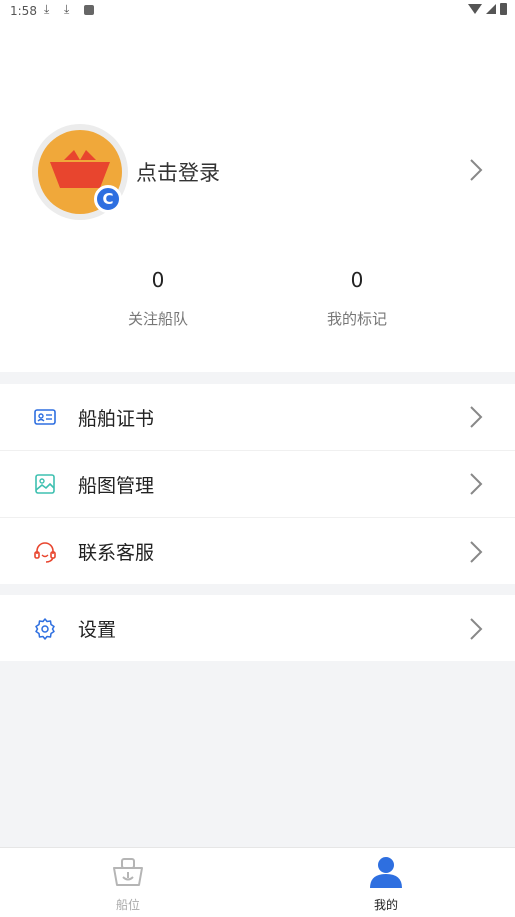  What do you see at coordinates (116, 485) in the screenshot?
I see `menu-label: 船图管理` at bounding box center [116, 485].